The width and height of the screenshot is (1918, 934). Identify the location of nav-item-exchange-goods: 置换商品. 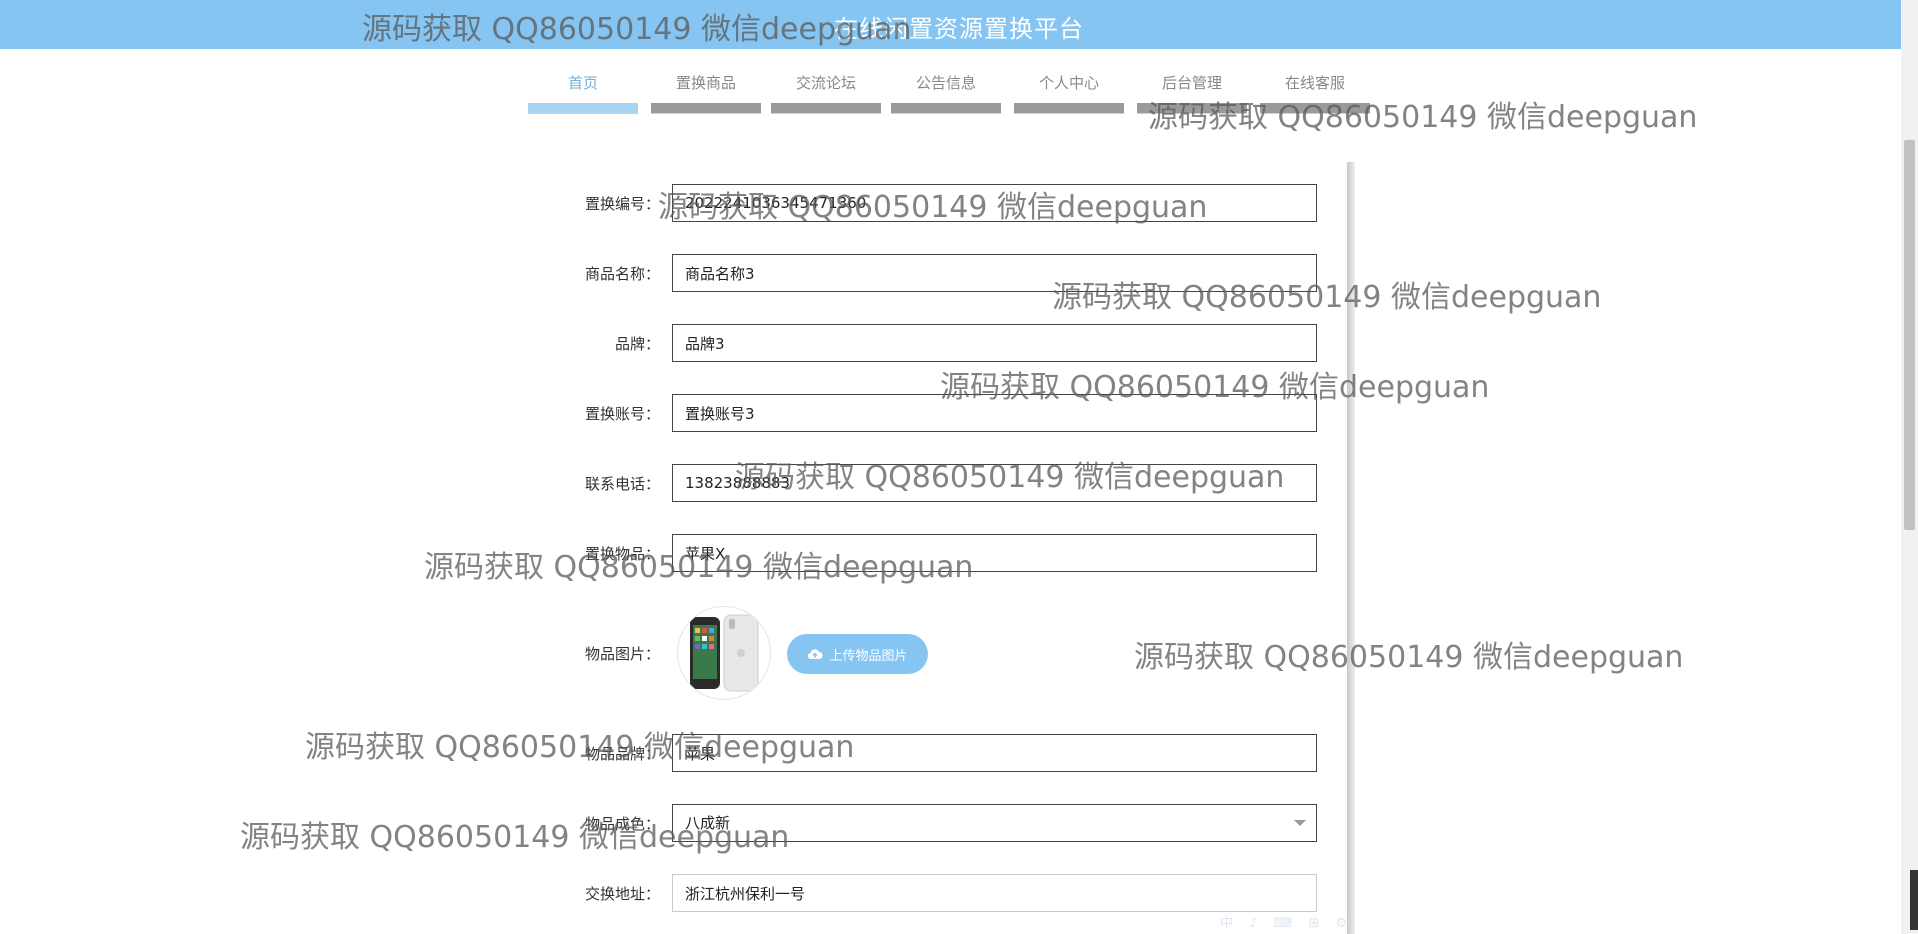
(706, 93).